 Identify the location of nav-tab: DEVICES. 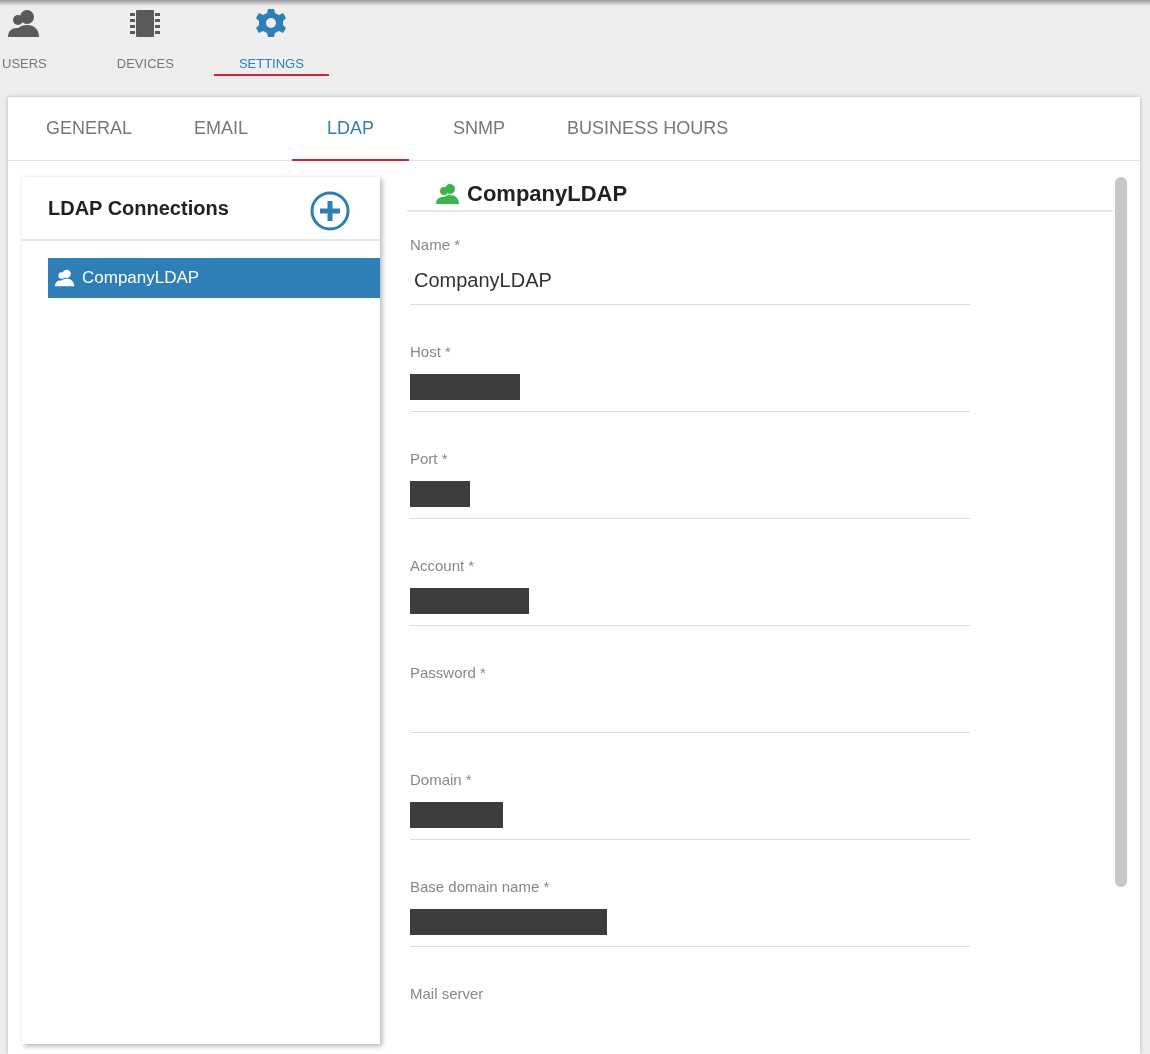
(145, 41).